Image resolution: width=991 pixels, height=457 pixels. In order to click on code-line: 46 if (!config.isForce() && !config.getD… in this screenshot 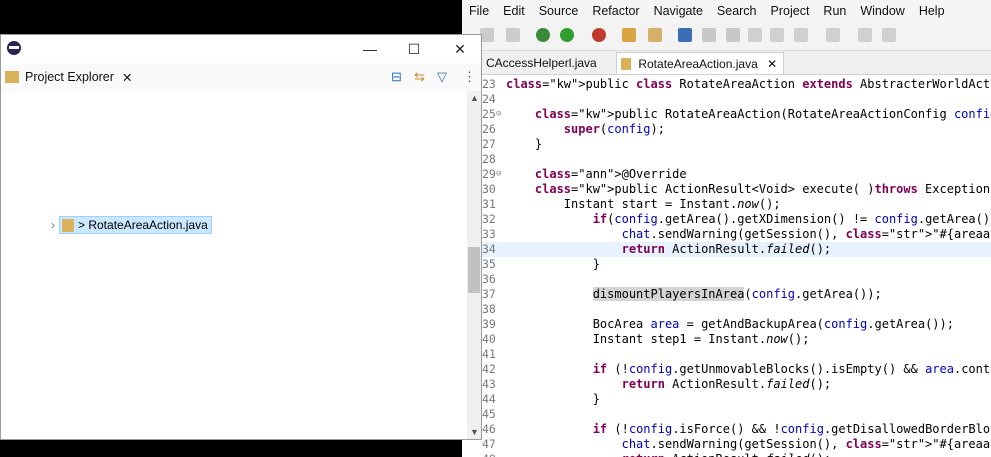, I will do `click(726, 429)`.